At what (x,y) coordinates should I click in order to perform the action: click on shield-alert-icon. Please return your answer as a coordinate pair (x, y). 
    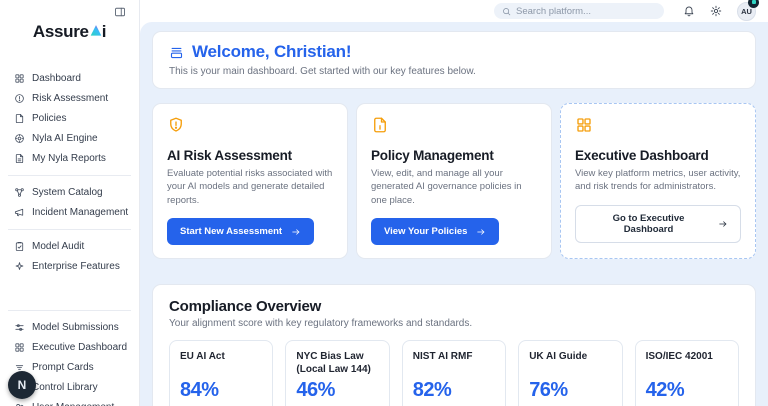
    Looking at the image, I should click on (176, 125).